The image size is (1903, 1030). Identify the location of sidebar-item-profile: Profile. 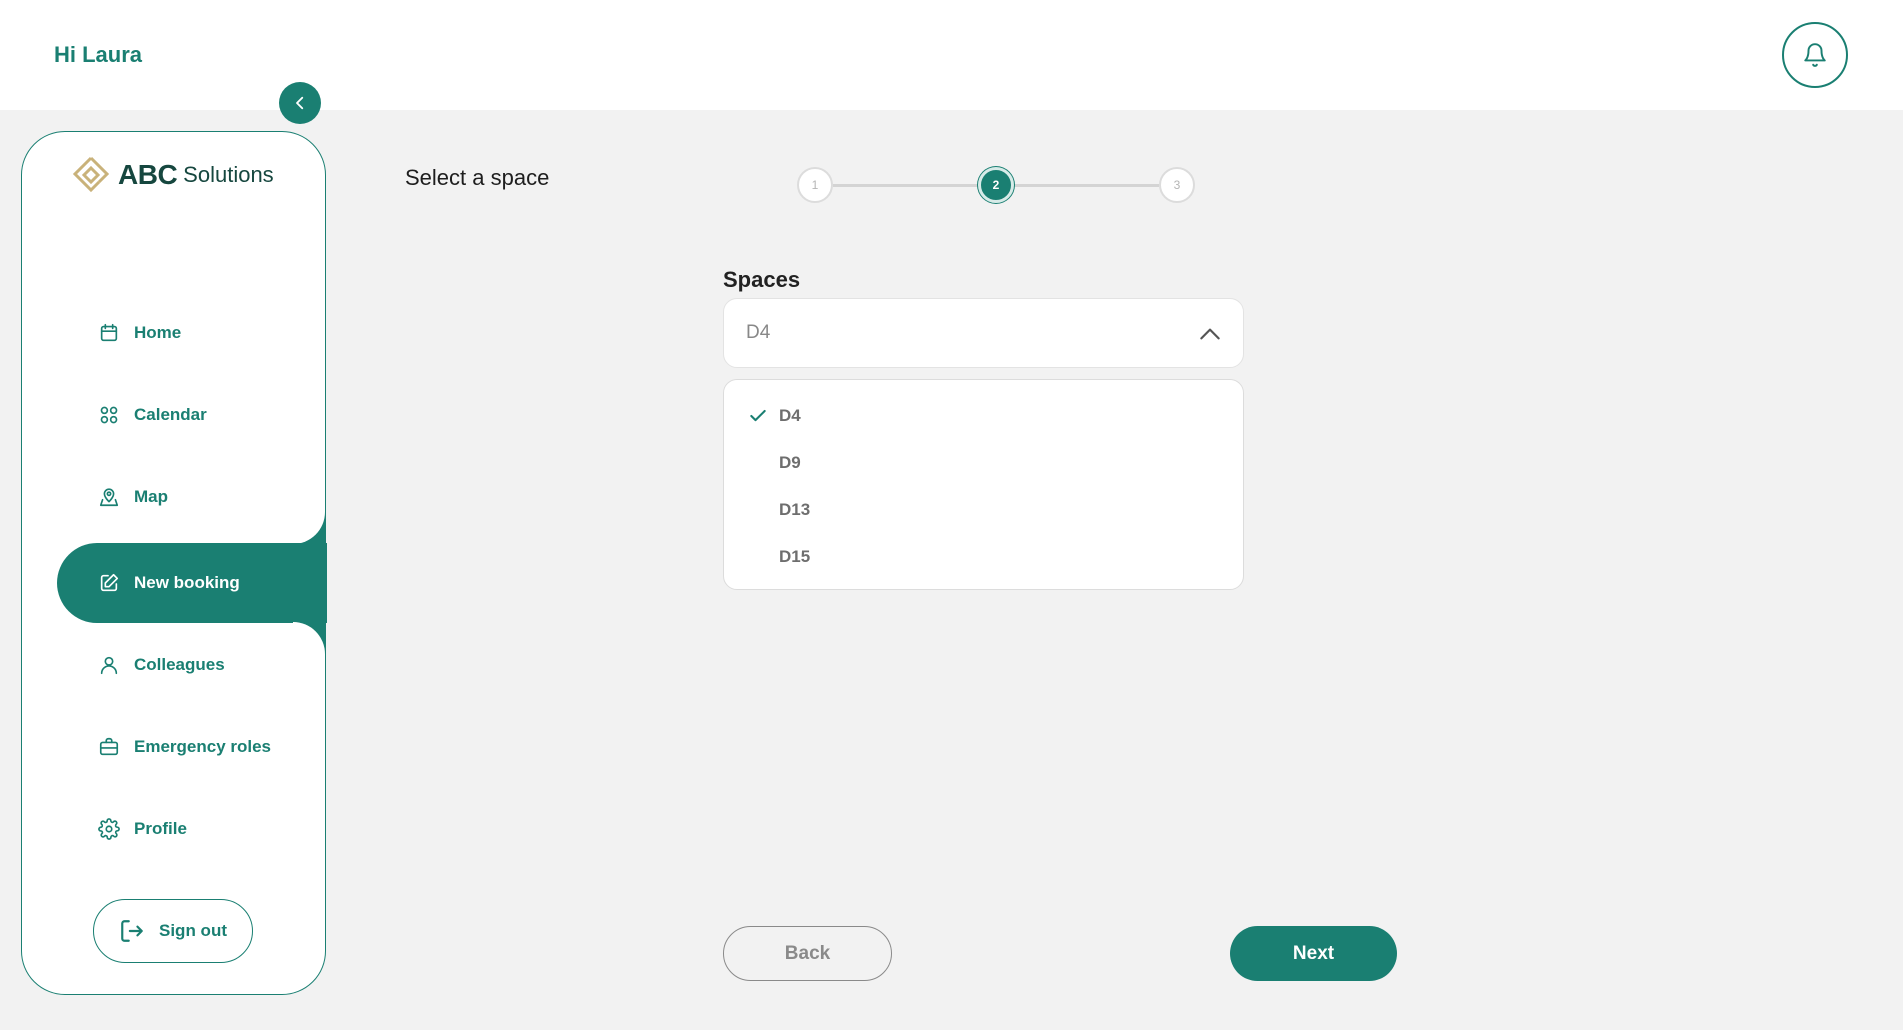
(142, 829).